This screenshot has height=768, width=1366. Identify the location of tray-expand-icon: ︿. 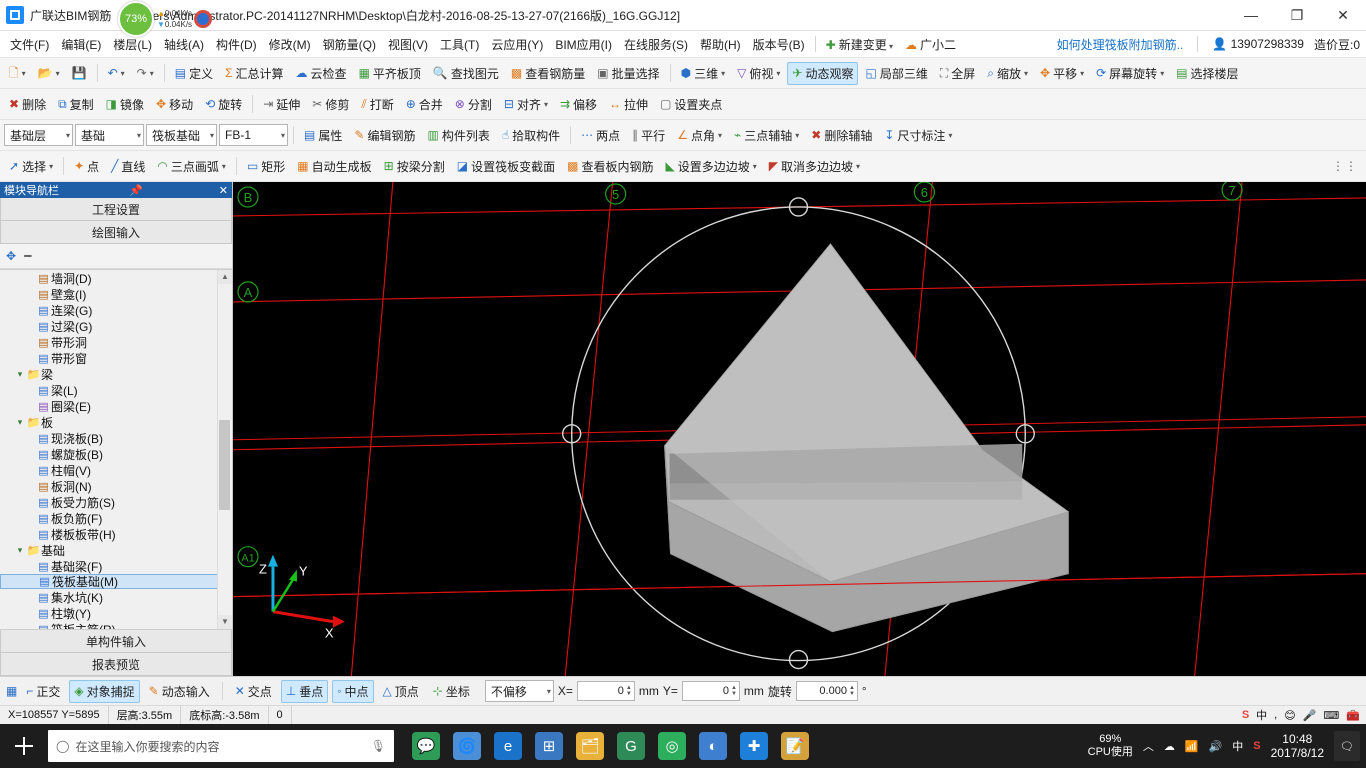
(1148, 746).